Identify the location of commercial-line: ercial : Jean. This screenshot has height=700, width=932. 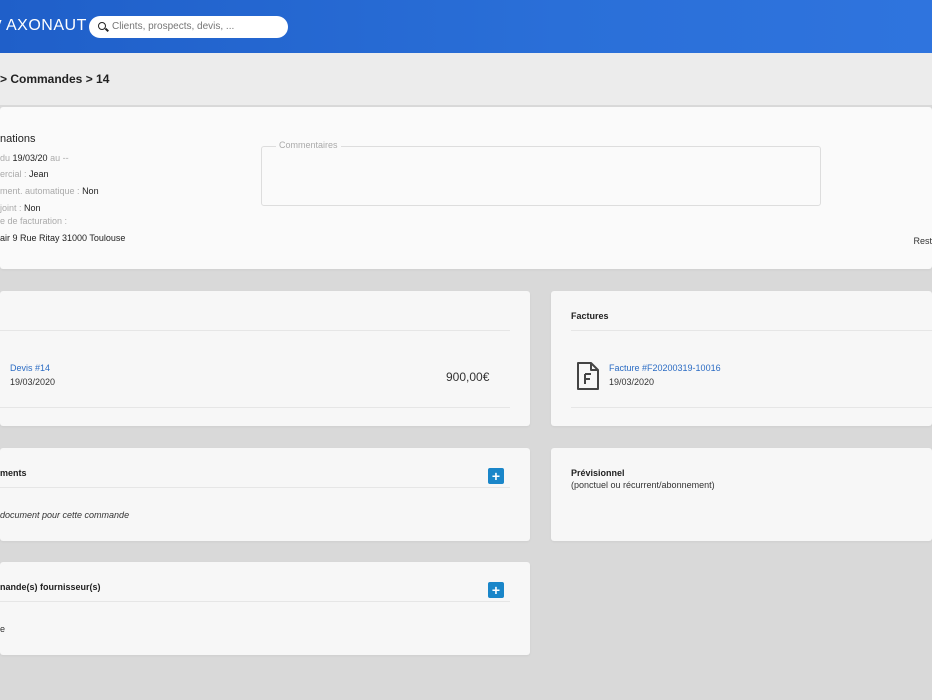
(24, 174).